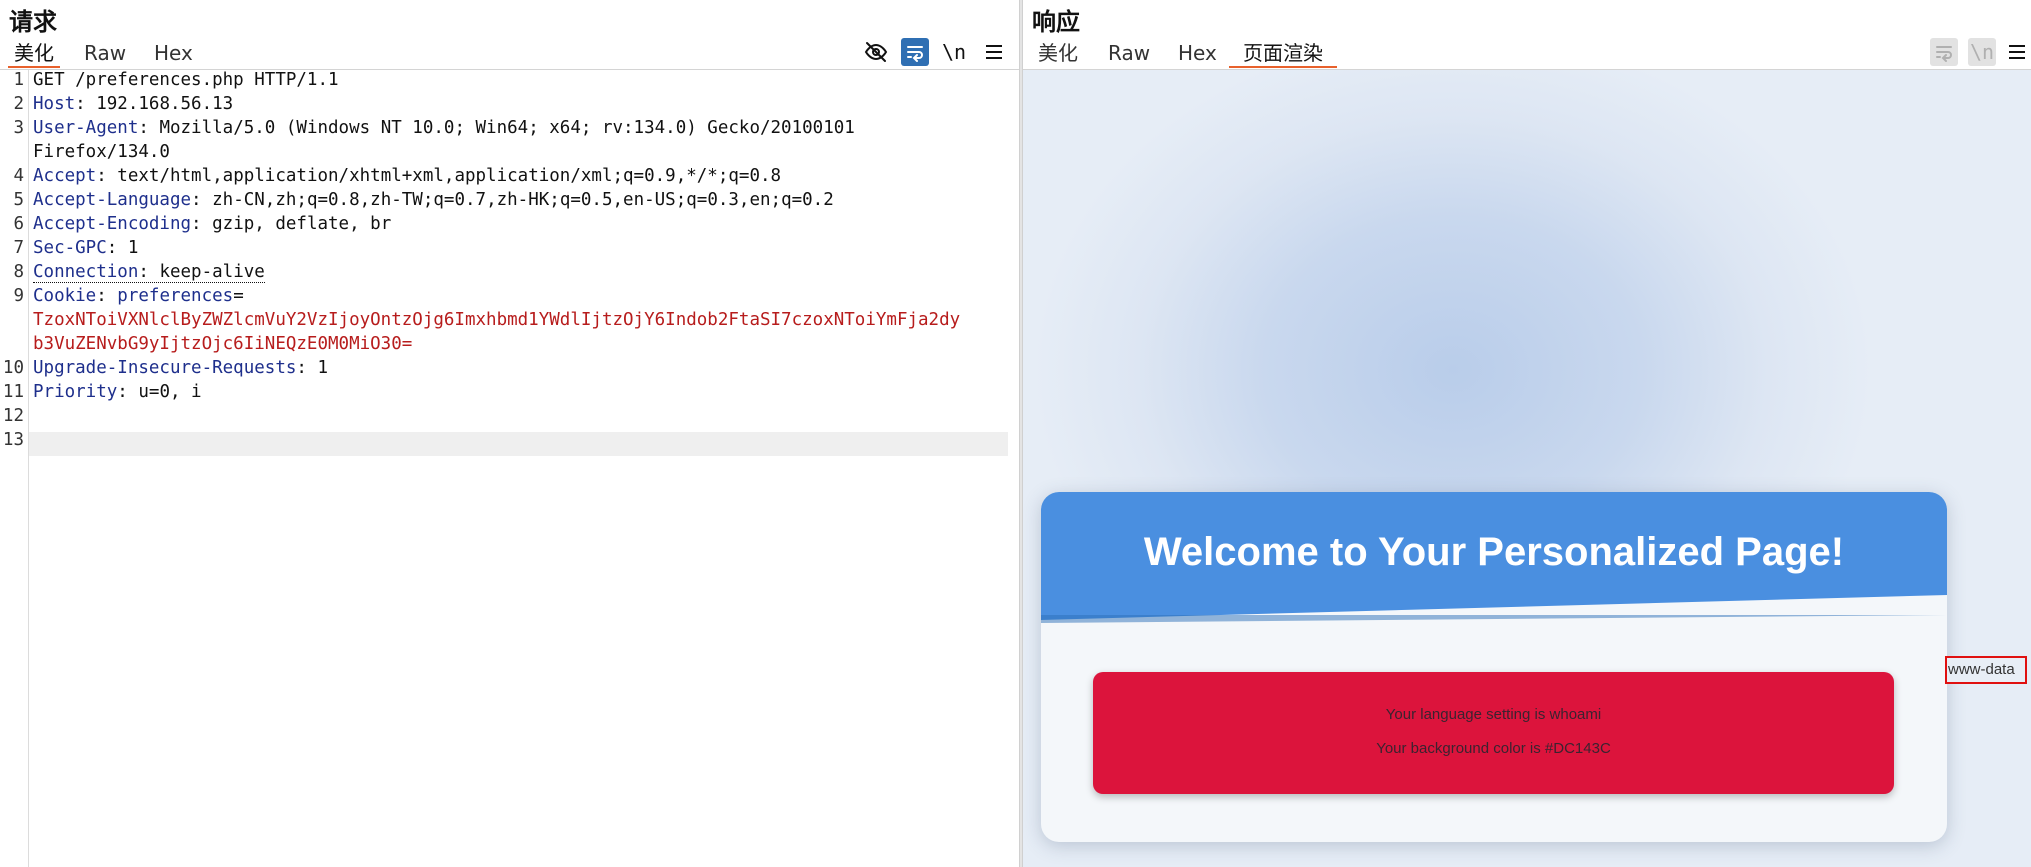  What do you see at coordinates (101, 152) in the screenshot?
I see `header-value-continuation: Firefox/134.0` at bounding box center [101, 152].